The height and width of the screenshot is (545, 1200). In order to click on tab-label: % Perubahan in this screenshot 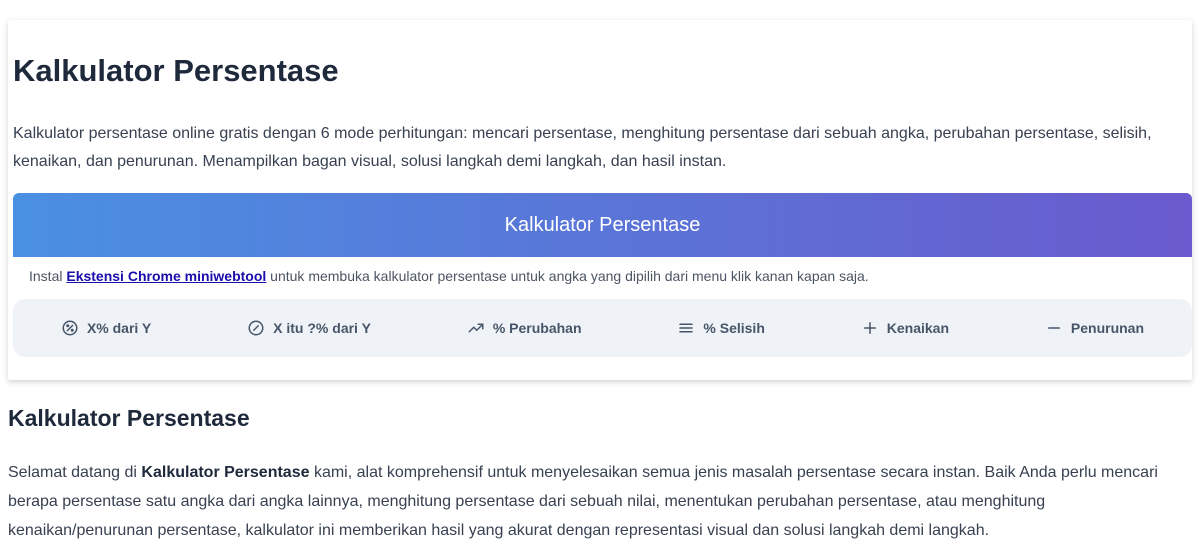, I will do `click(537, 328)`.